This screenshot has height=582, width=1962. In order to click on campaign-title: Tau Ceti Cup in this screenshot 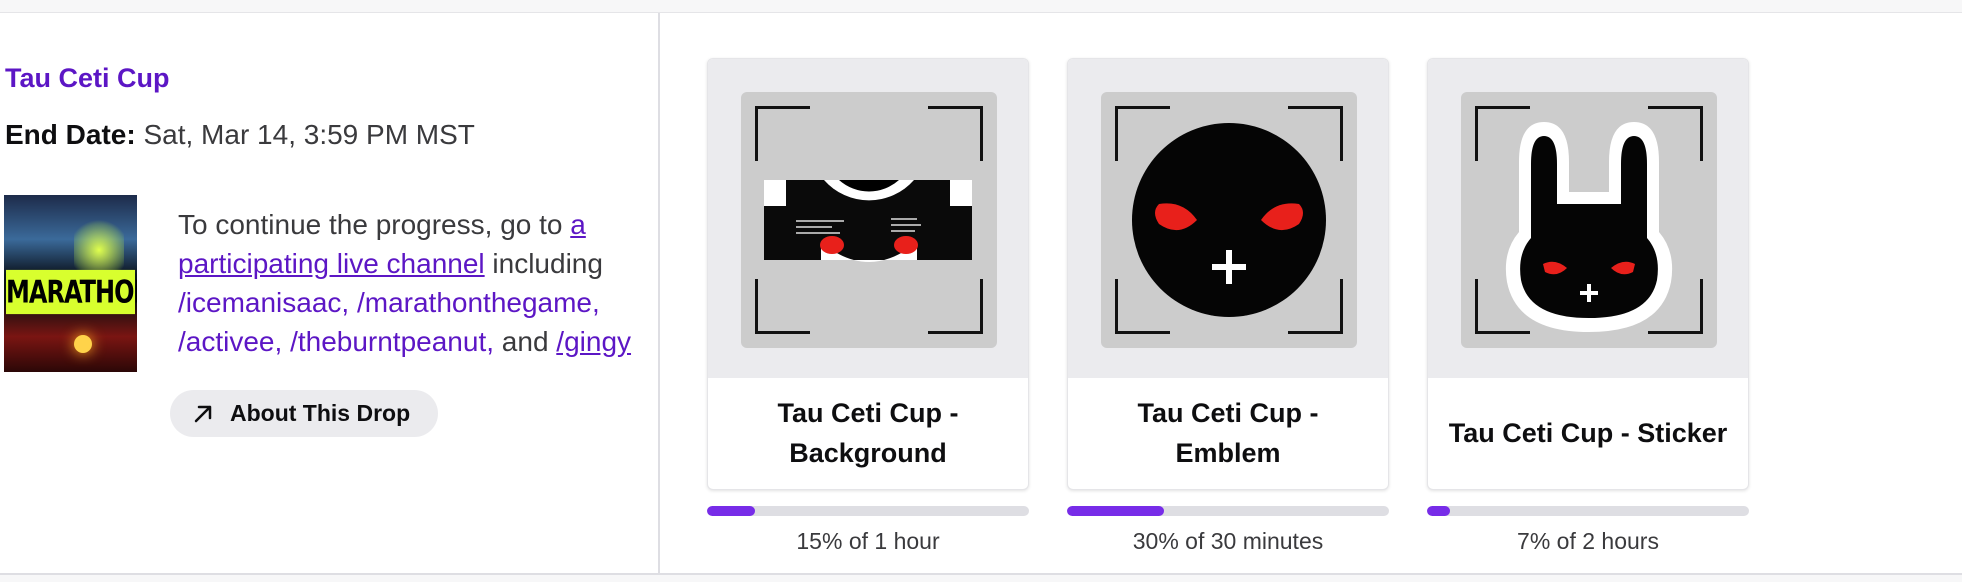, I will do `click(87, 78)`.